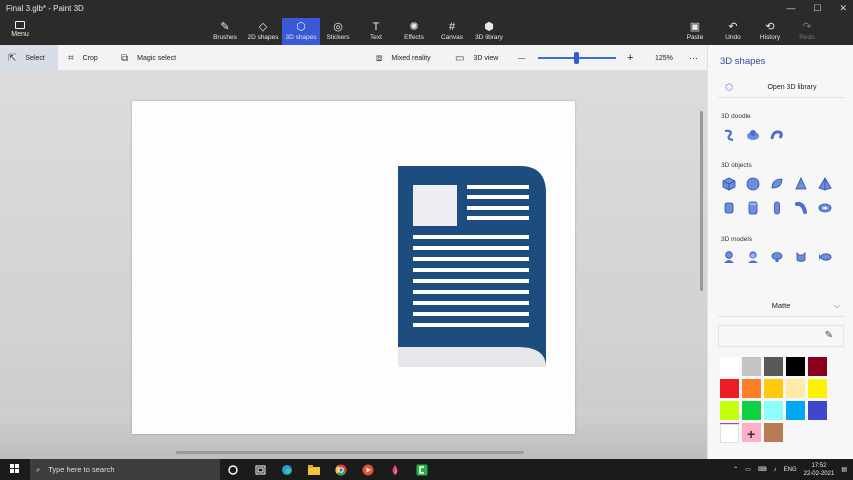 The image size is (853, 480). I want to click on material-value: Matte, so click(781, 305).